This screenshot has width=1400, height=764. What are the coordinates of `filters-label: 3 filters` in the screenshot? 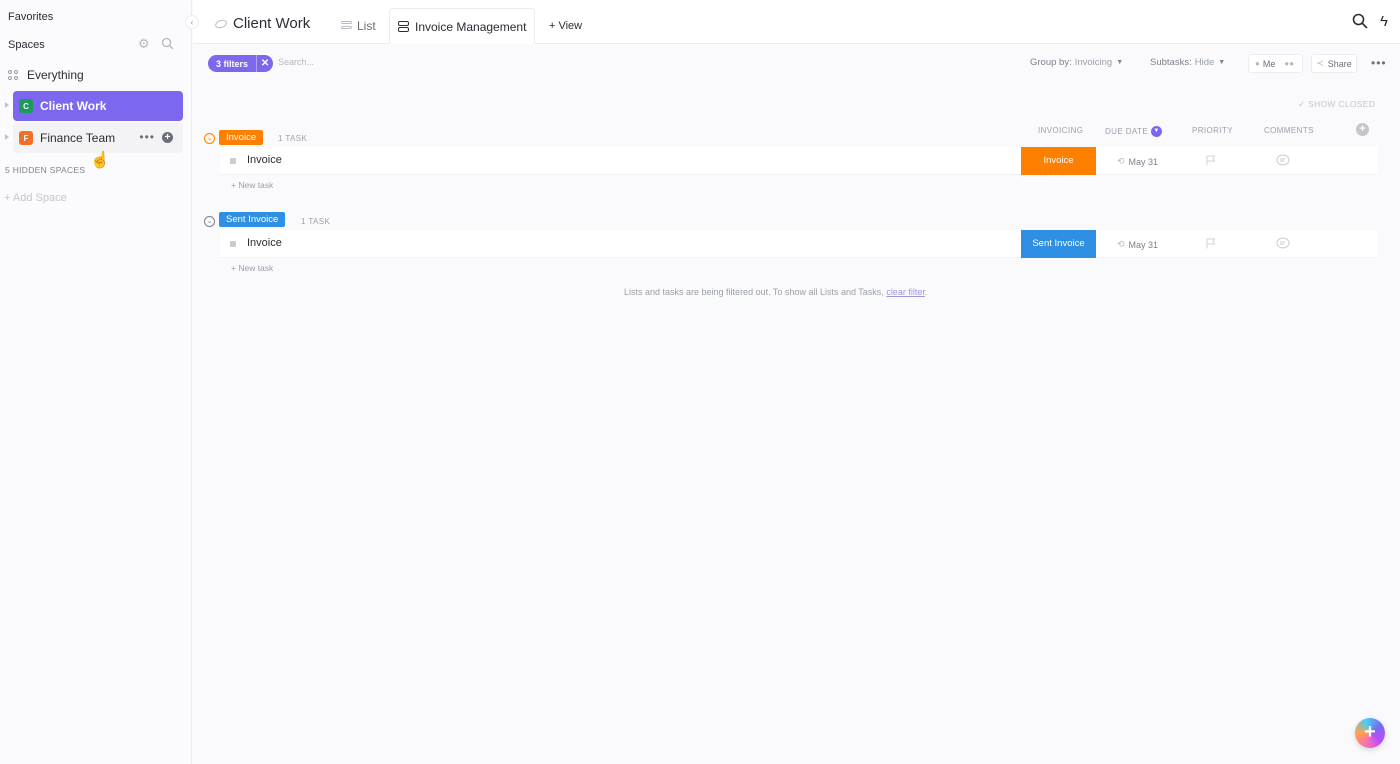 It's located at (232, 63).